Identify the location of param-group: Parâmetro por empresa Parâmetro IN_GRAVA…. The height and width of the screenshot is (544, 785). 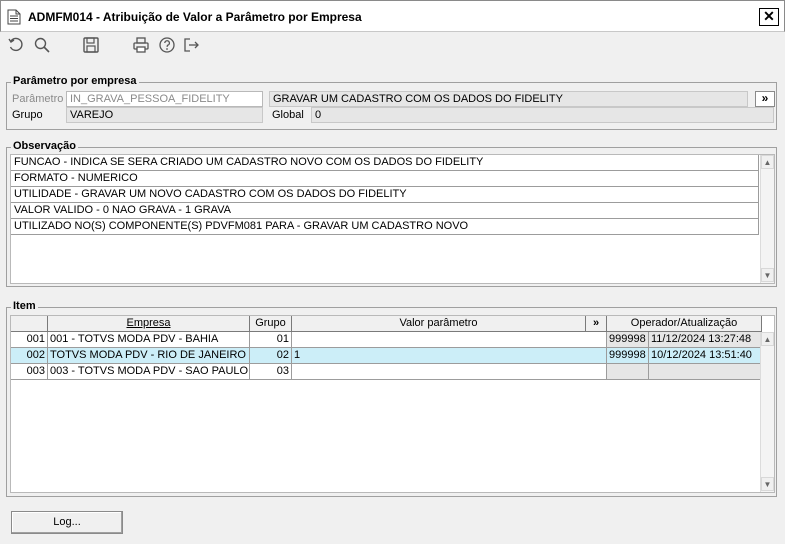
(391, 102).